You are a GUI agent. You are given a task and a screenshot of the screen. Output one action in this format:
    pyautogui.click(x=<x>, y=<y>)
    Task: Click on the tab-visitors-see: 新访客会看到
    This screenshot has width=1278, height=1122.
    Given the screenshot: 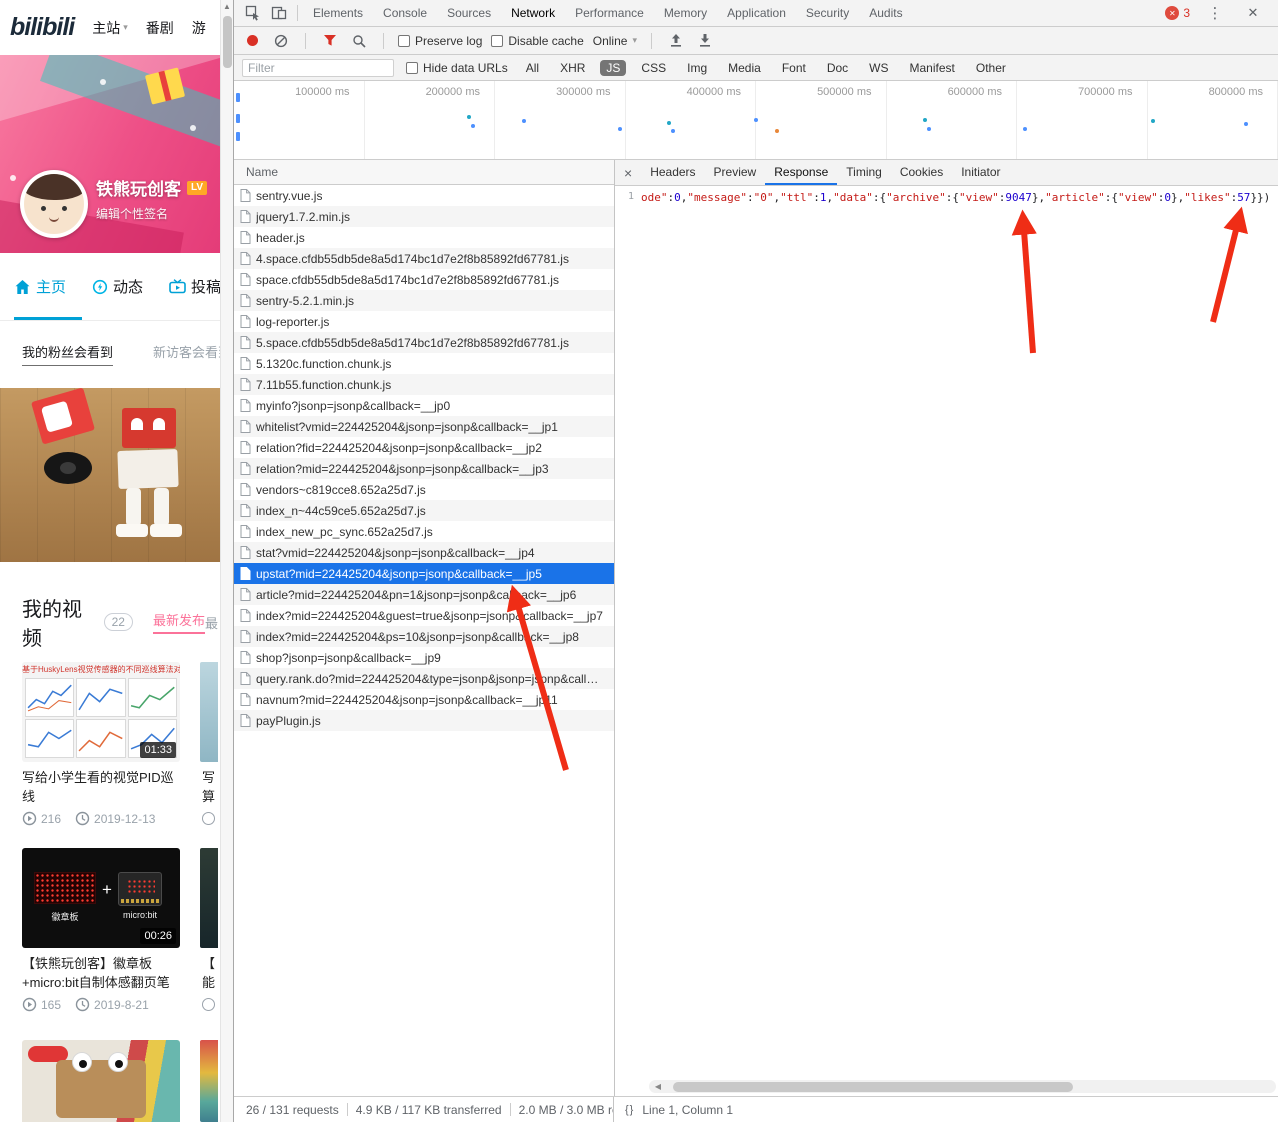 What is the action you would take?
    pyautogui.click(x=186, y=354)
    